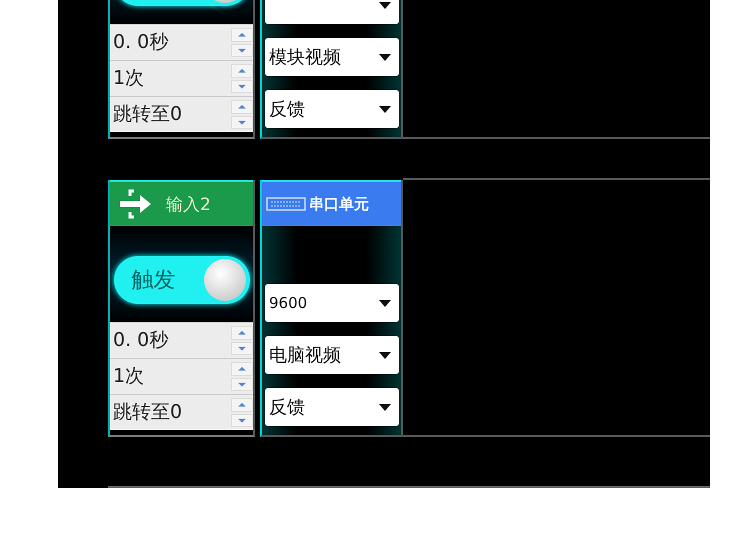  What do you see at coordinates (339, 204) in the screenshot?
I see `serial-label: 串口单元` at bounding box center [339, 204].